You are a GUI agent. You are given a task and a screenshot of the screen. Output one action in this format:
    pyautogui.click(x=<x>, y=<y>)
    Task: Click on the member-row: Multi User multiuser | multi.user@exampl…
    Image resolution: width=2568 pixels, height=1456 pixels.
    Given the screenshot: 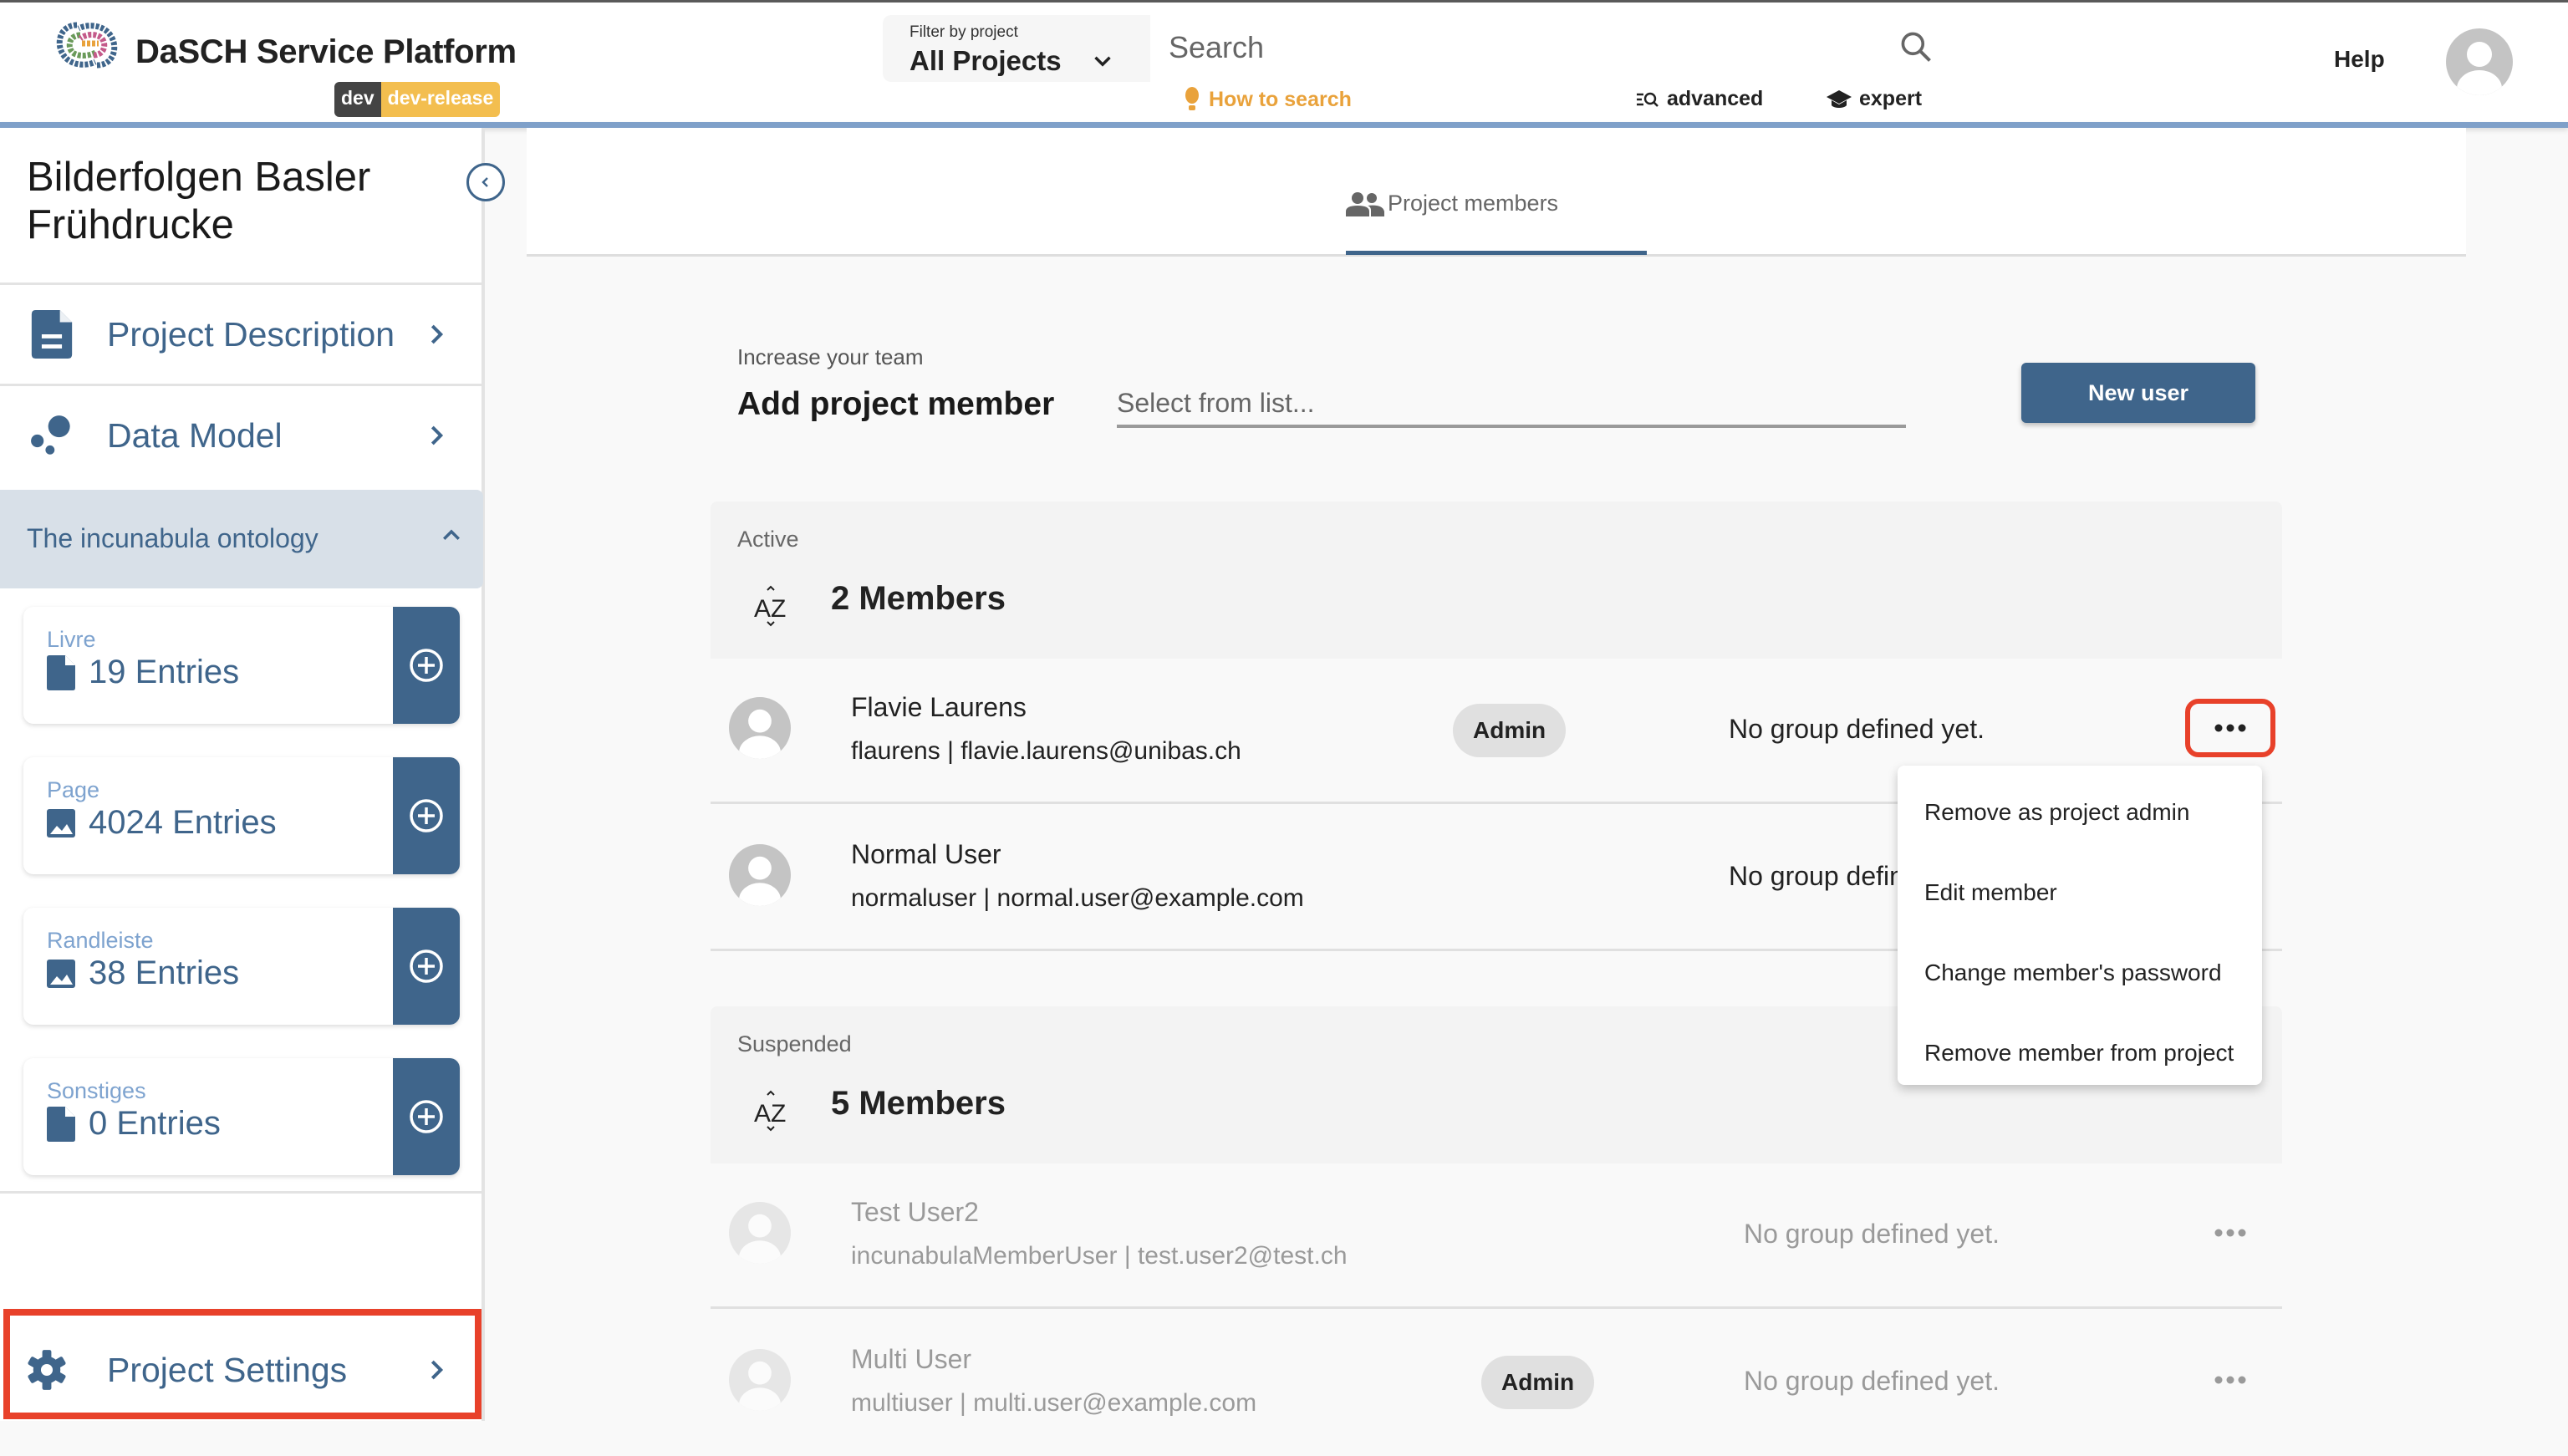 What is the action you would take?
    pyautogui.click(x=1496, y=1383)
    